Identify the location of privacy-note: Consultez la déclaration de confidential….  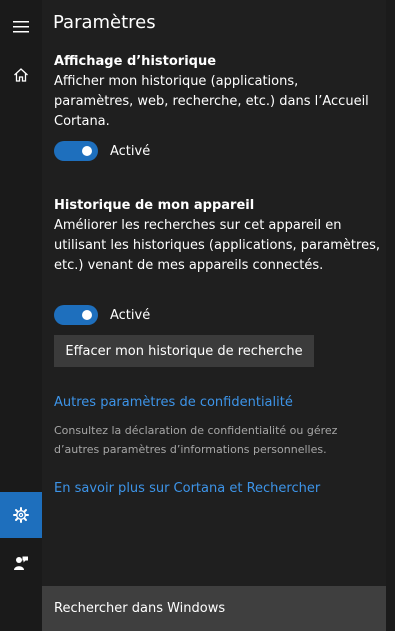
(196, 440).